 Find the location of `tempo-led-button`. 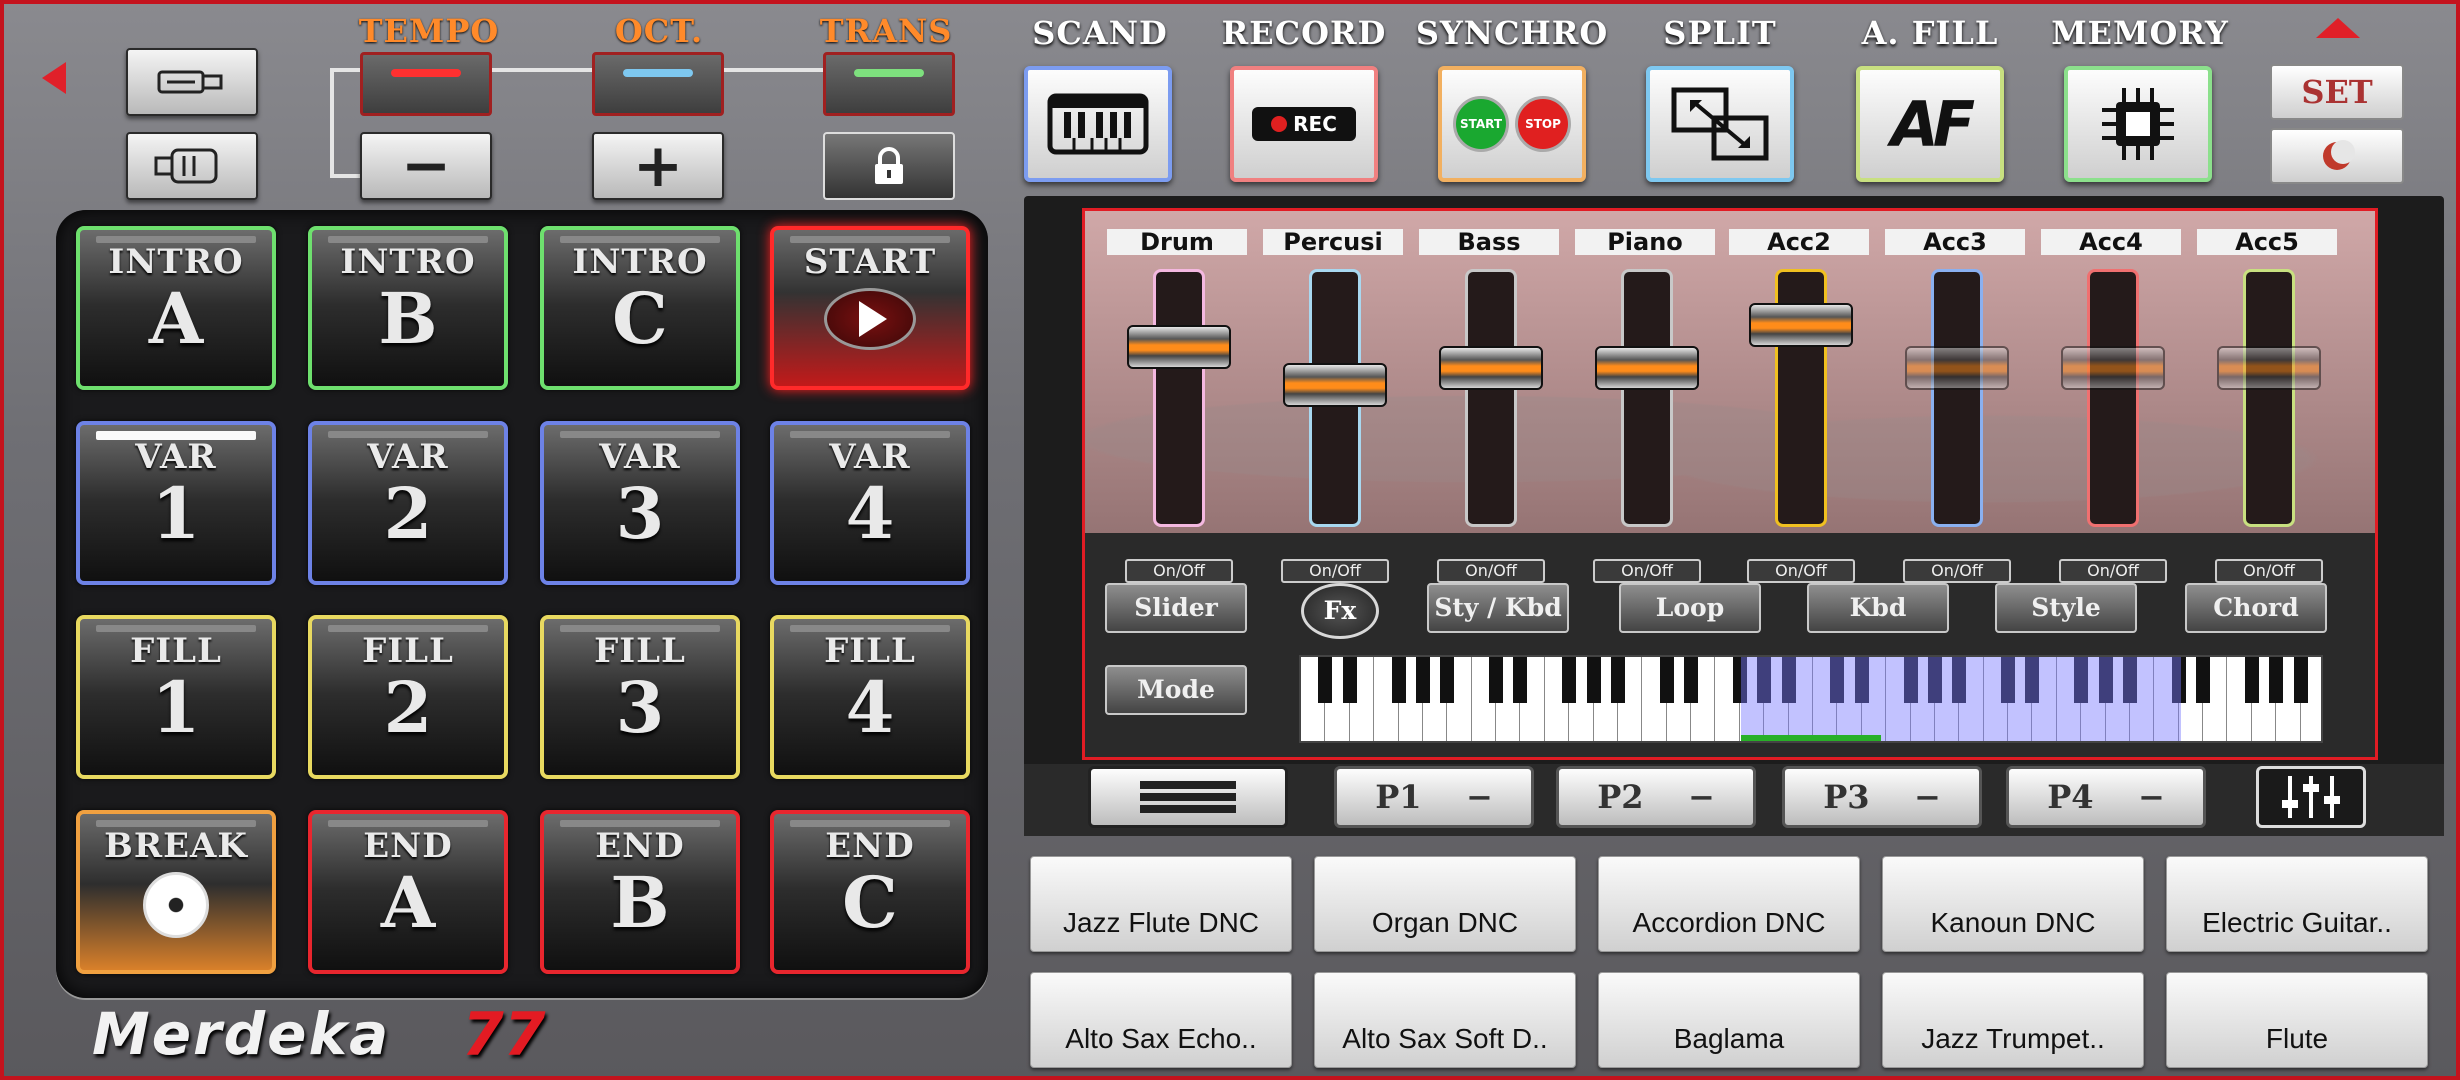

tempo-led-button is located at coordinates (426, 84).